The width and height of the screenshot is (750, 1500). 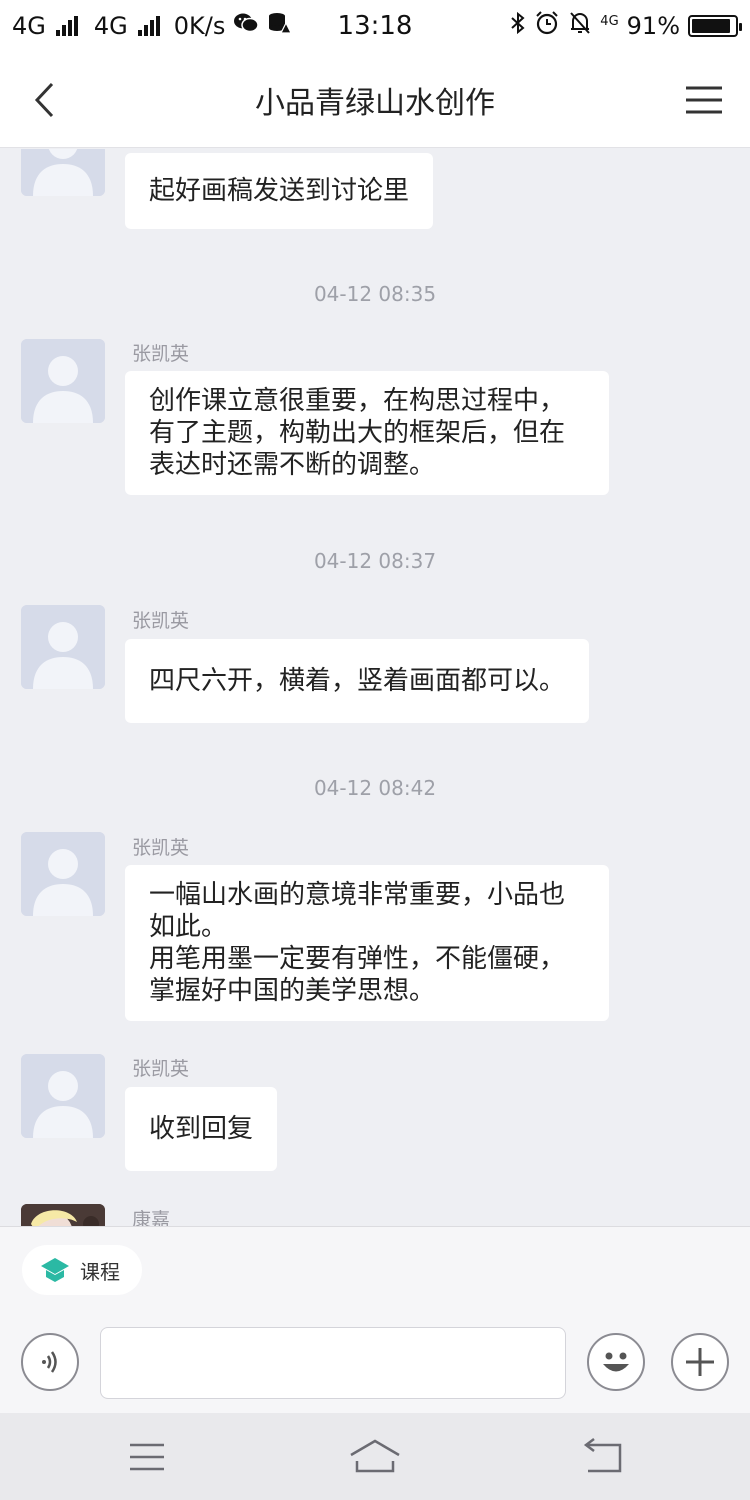 I want to click on menu-lines-icon, so click(x=147, y=1457).